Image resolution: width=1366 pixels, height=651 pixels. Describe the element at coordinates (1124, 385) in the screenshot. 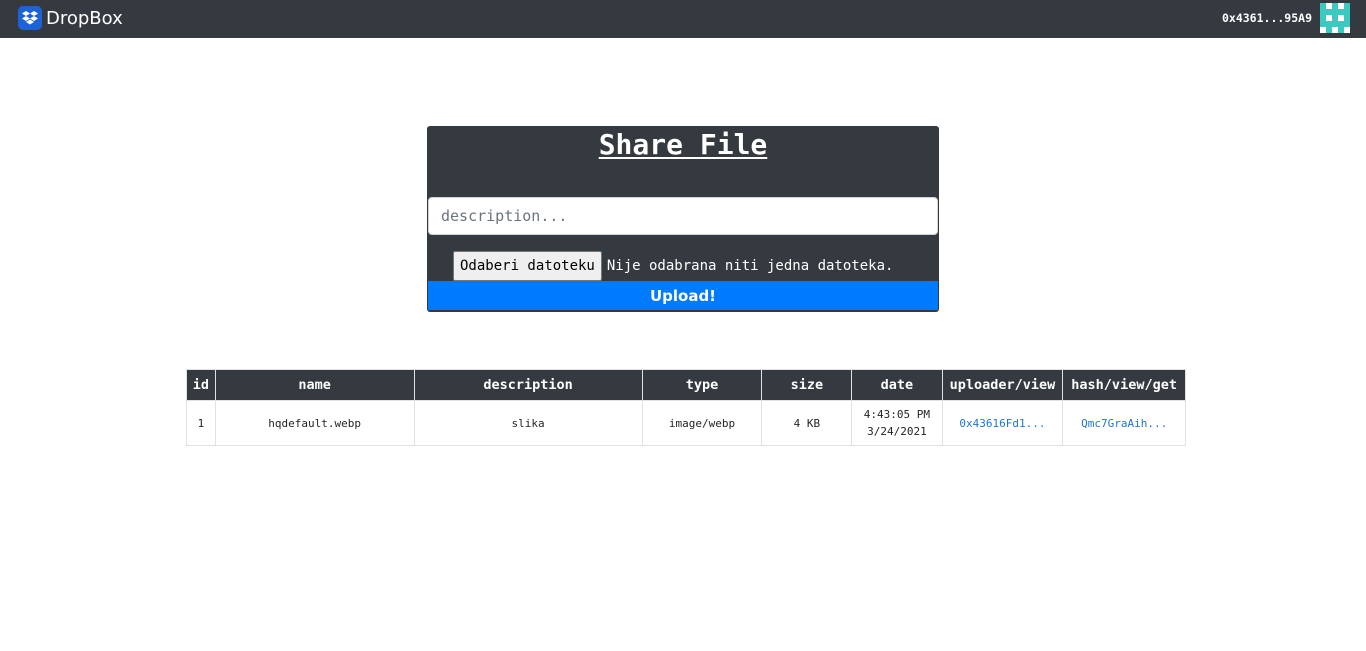

I see `header-hash: hash/view/get` at that location.